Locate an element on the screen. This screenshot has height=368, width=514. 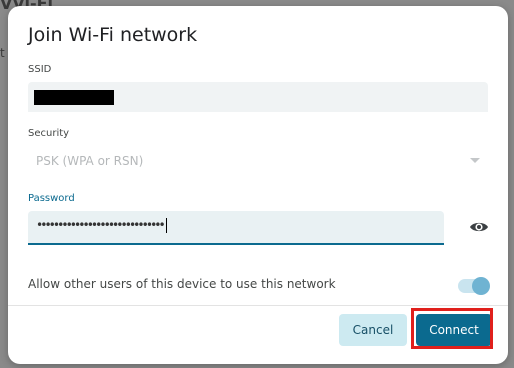
password-input: •••••••••••••••••••••••••••••• is located at coordinates (236, 228).